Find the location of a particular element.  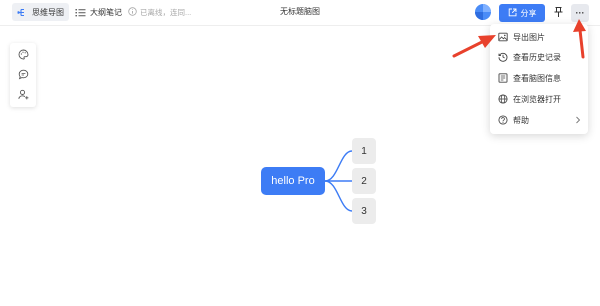

menu-item-export-image: 导出图片 is located at coordinates (539, 37).